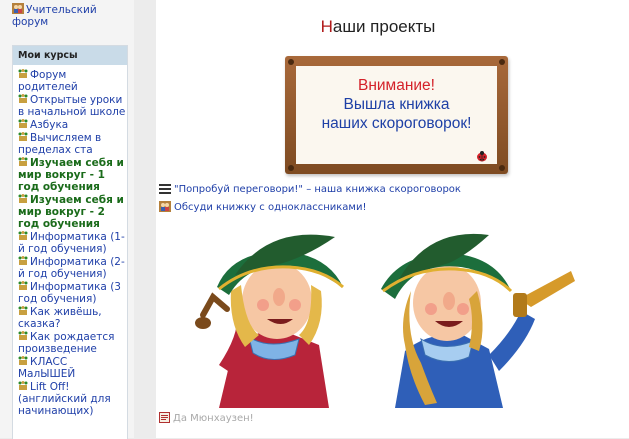 Image resolution: width=629 pixels, height=439 pixels. I want to click on course-link: Как рождается произведение, so click(72, 343).